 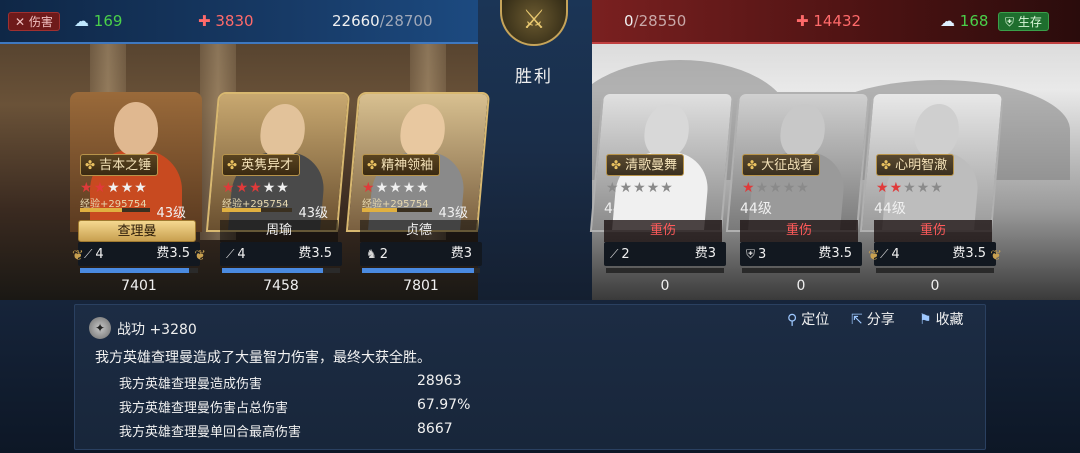 What do you see at coordinates (137, 231) in the screenshot?
I see `hero-name: 查理曼` at bounding box center [137, 231].